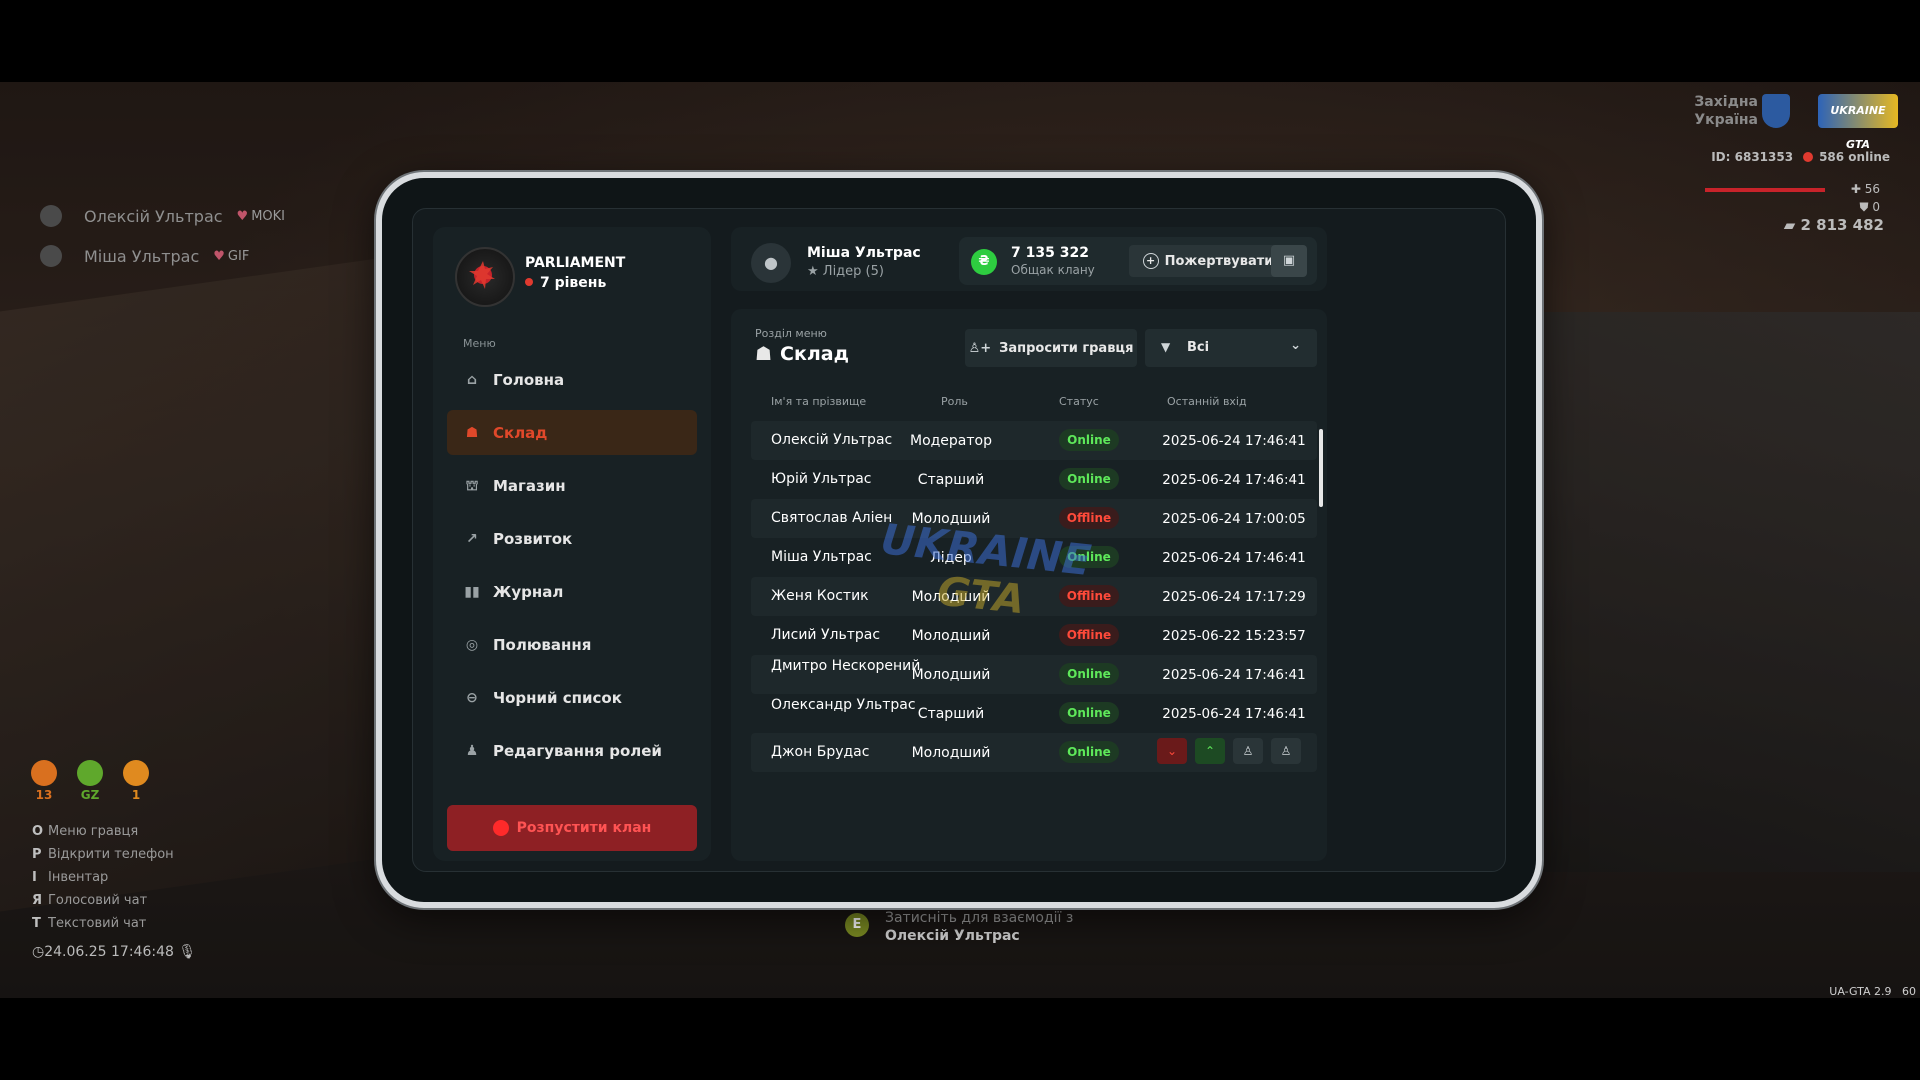  I want to click on prompt-text: Затисніть для взаємодії з, so click(979, 918).